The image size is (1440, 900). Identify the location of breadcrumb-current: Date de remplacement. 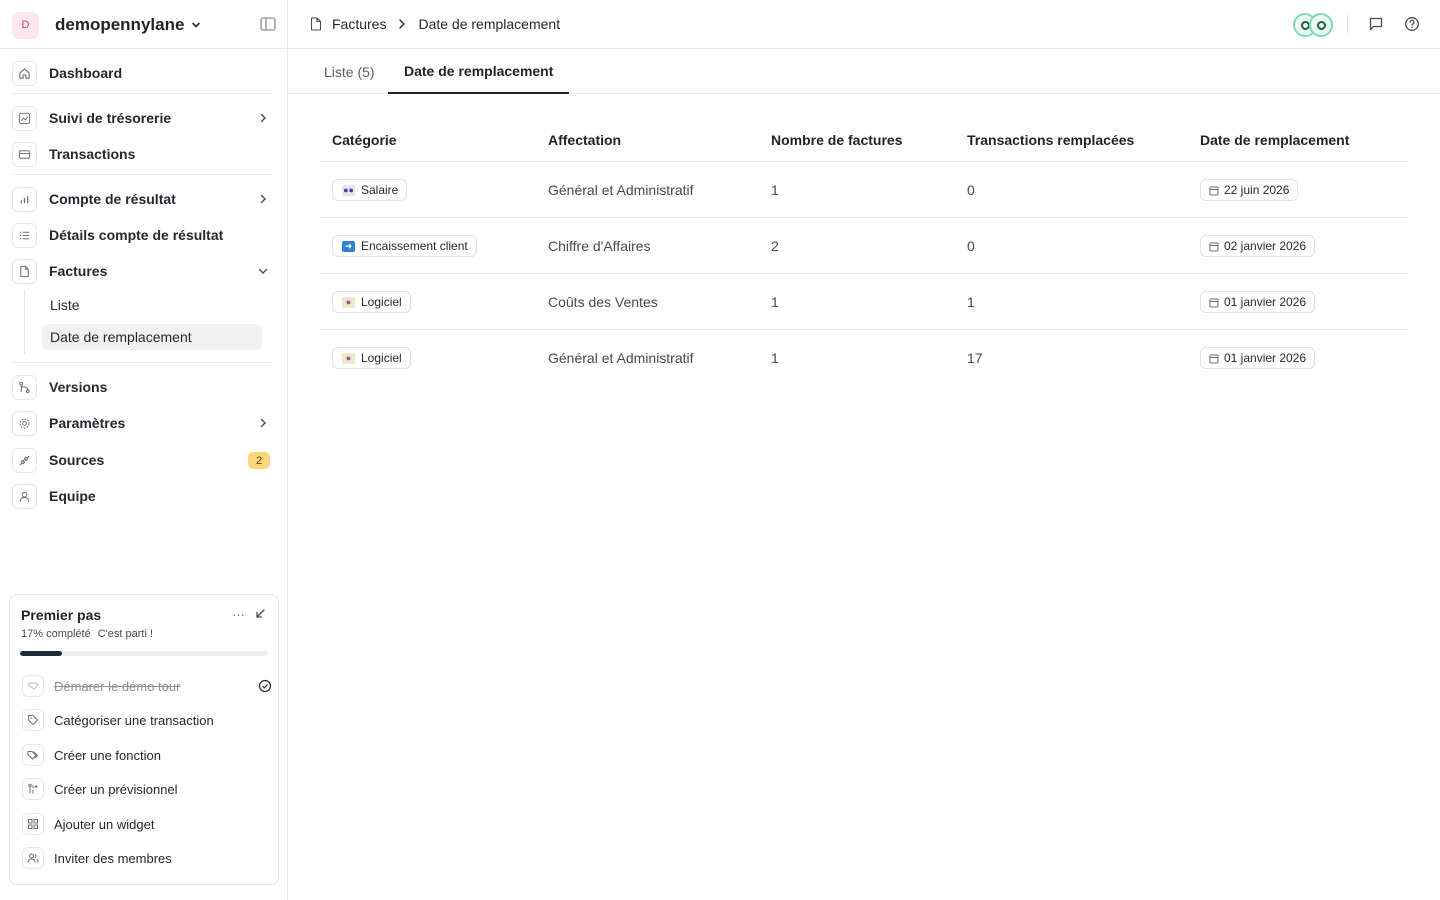
(489, 24).